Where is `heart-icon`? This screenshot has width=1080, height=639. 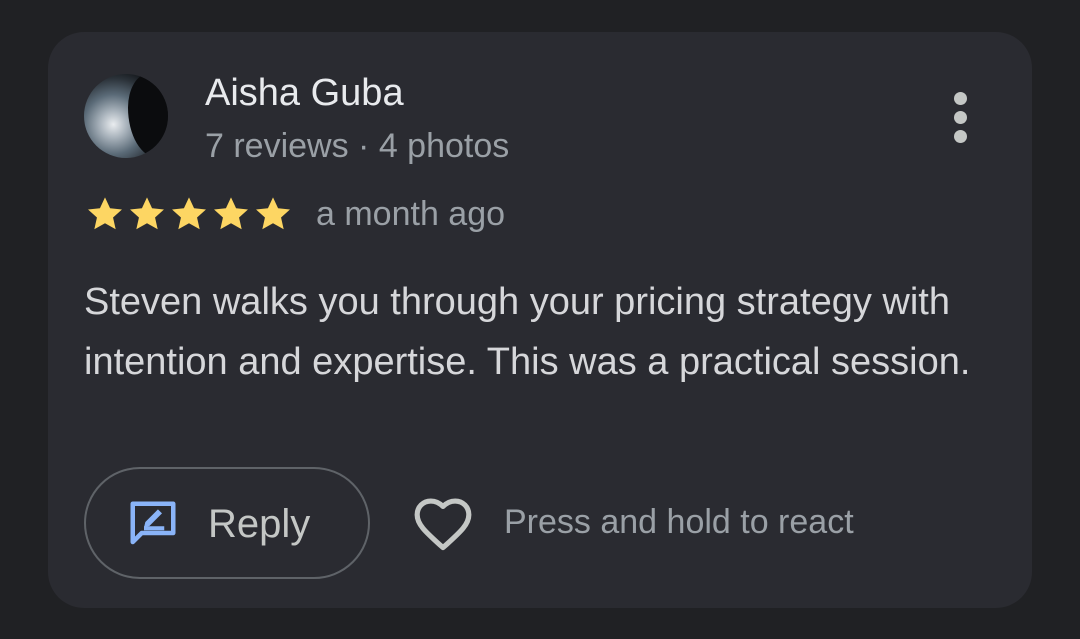
heart-icon is located at coordinates (443, 523).